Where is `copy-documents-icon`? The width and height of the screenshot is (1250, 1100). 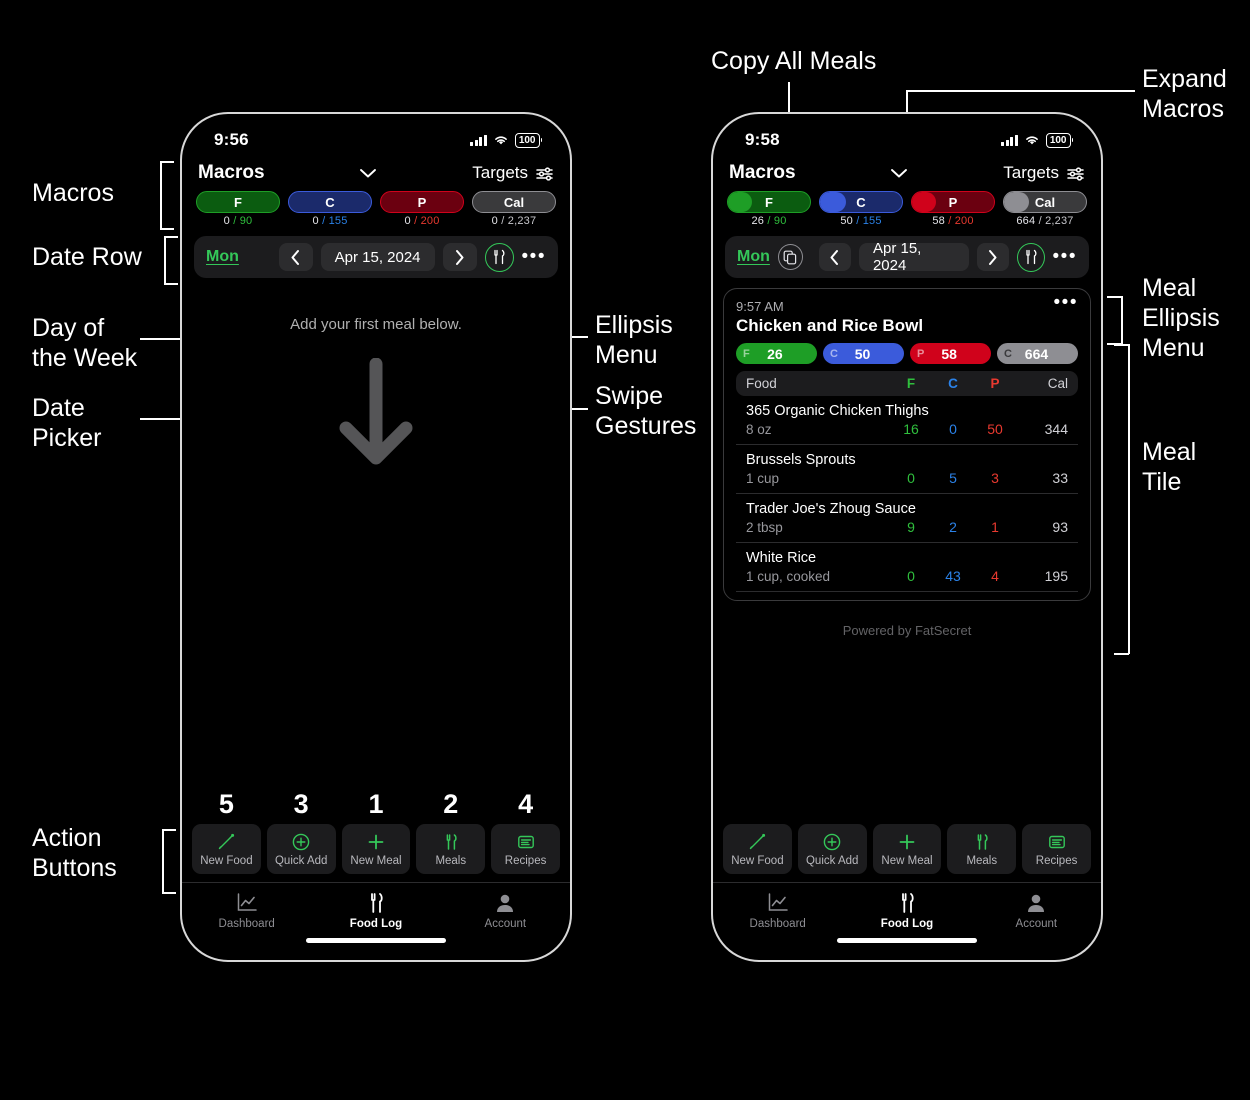
copy-documents-icon is located at coordinates (790, 257).